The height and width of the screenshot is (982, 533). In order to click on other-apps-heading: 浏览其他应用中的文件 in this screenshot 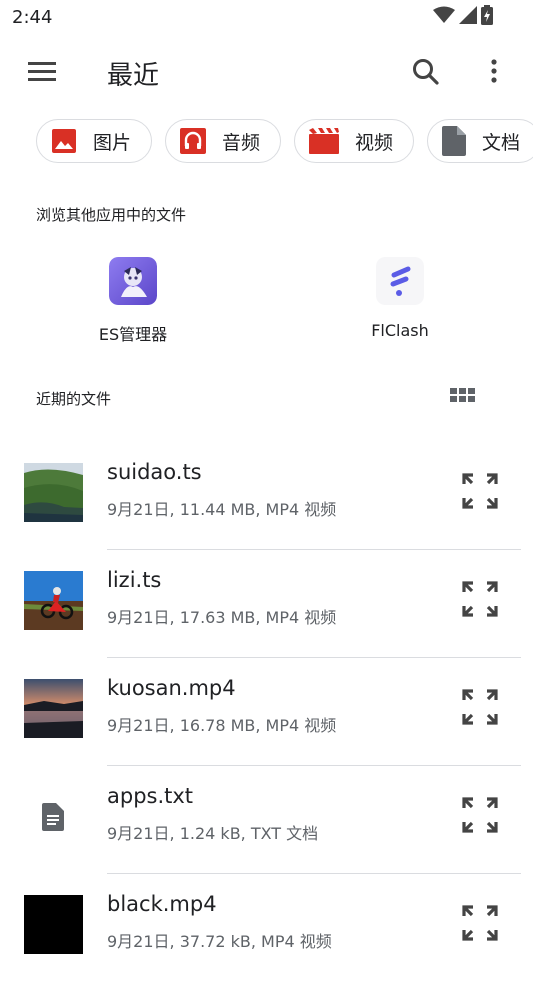, I will do `click(111, 215)`.